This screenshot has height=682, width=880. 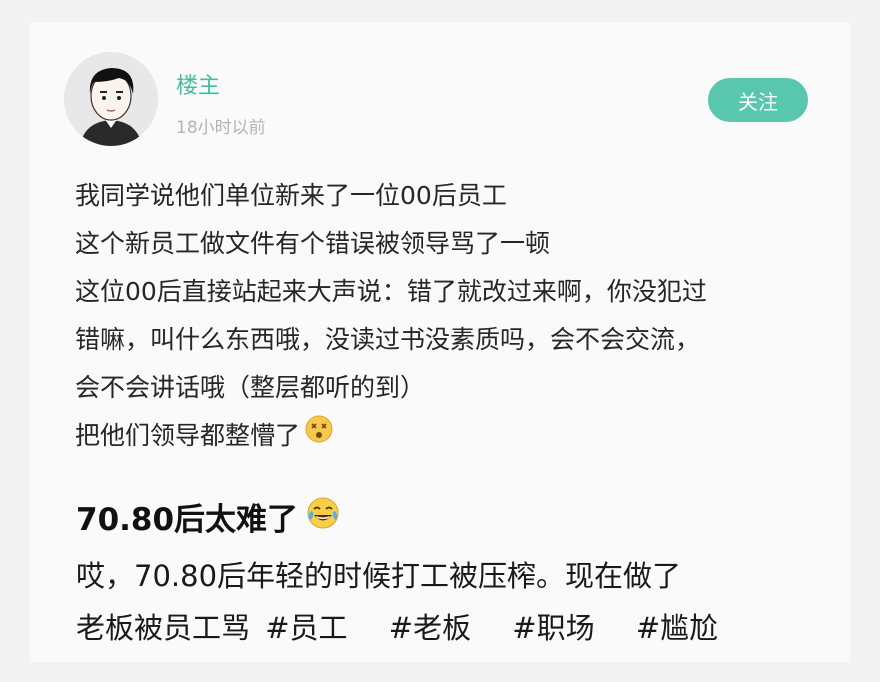 I want to click on post-timestamp: 18小时以前, so click(x=221, y=128).